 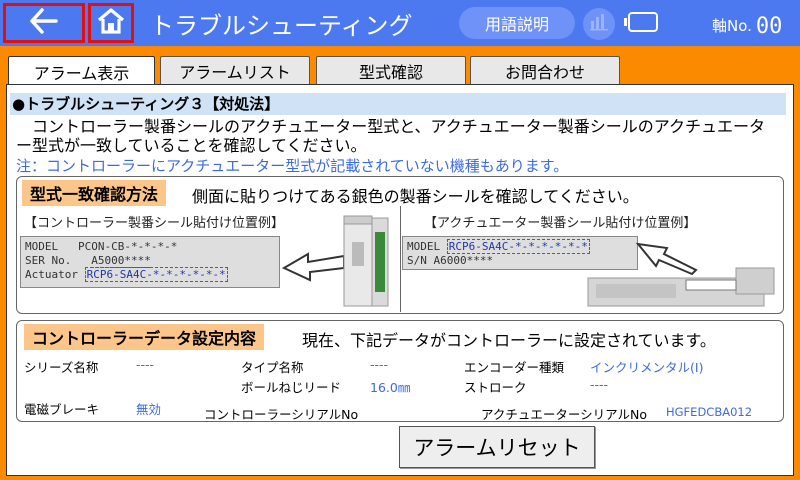 I want to click on back-button, so click(x=44, y=23).